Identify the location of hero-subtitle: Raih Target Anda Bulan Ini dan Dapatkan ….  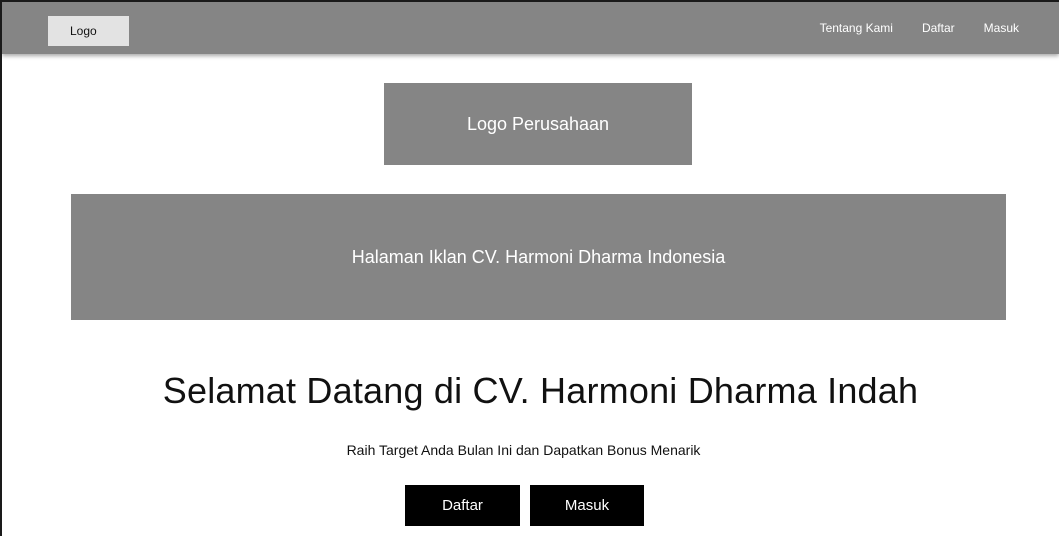
(523, 450).